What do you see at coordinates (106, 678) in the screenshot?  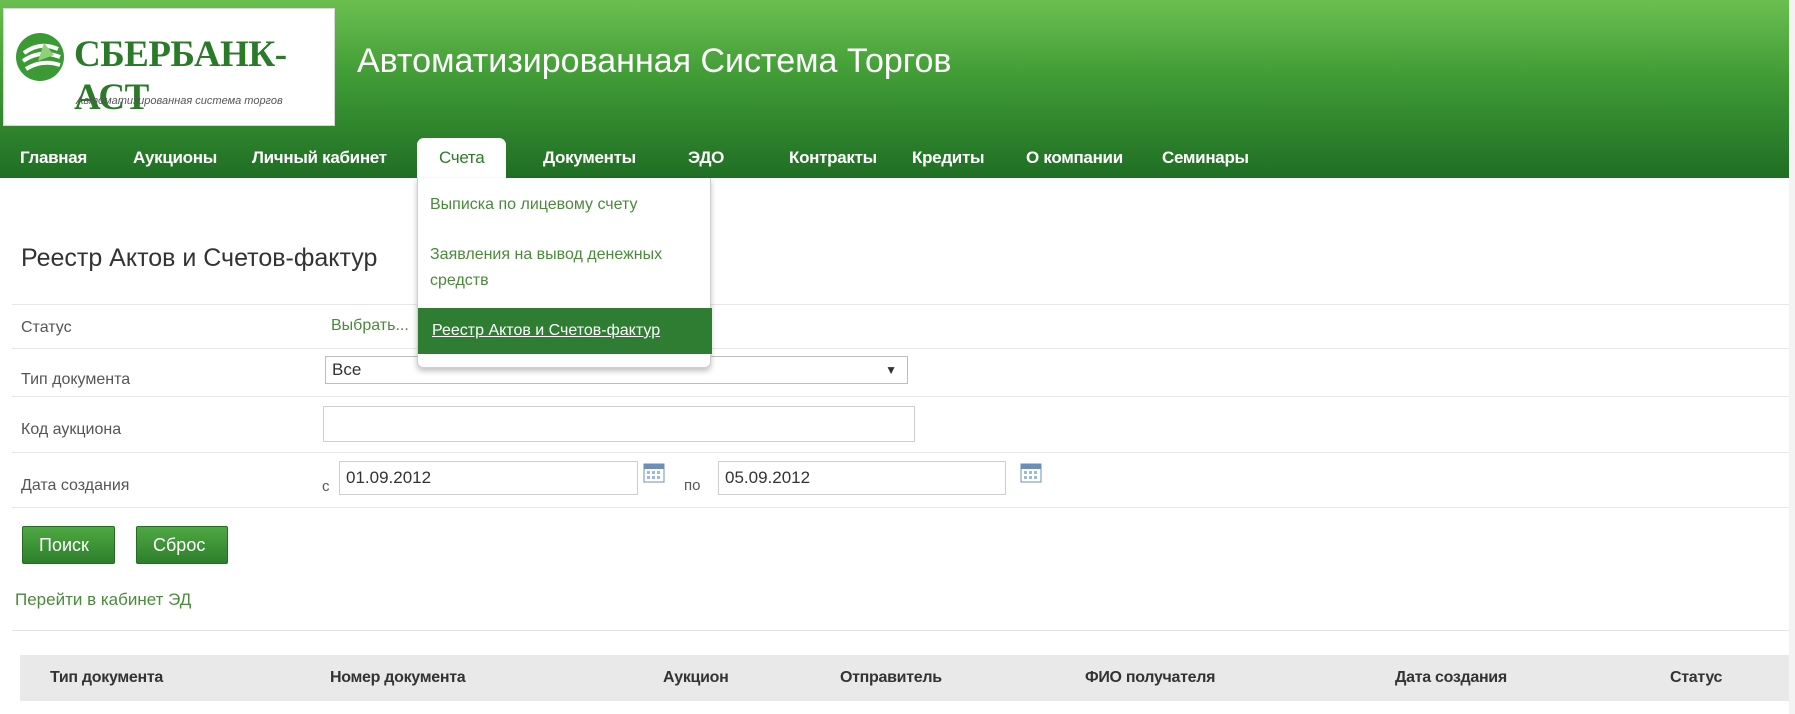 I see `column-header-doc-type: Тип документа` at bounding box center [106, 678].